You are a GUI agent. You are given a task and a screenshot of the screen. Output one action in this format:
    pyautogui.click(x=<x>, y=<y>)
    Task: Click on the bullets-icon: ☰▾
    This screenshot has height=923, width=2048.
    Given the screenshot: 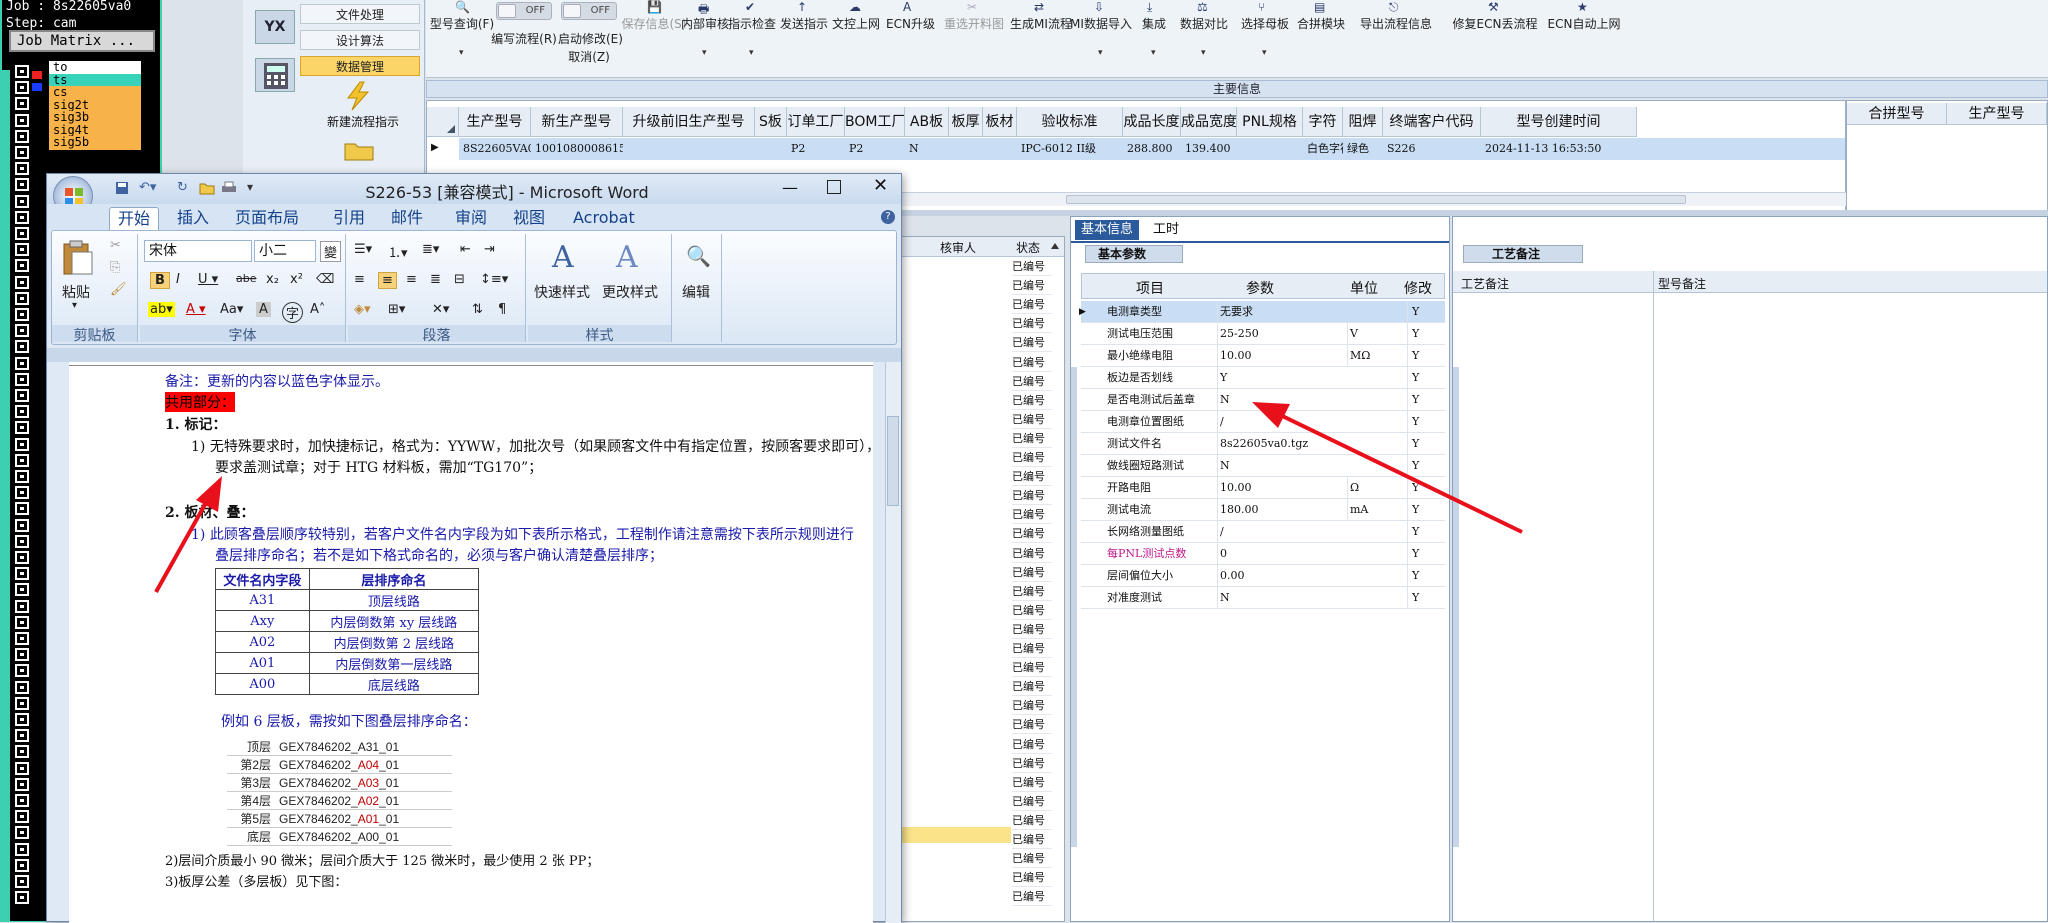 What is the action you would take?
    pyautogui.click(x=363, y=249)
    